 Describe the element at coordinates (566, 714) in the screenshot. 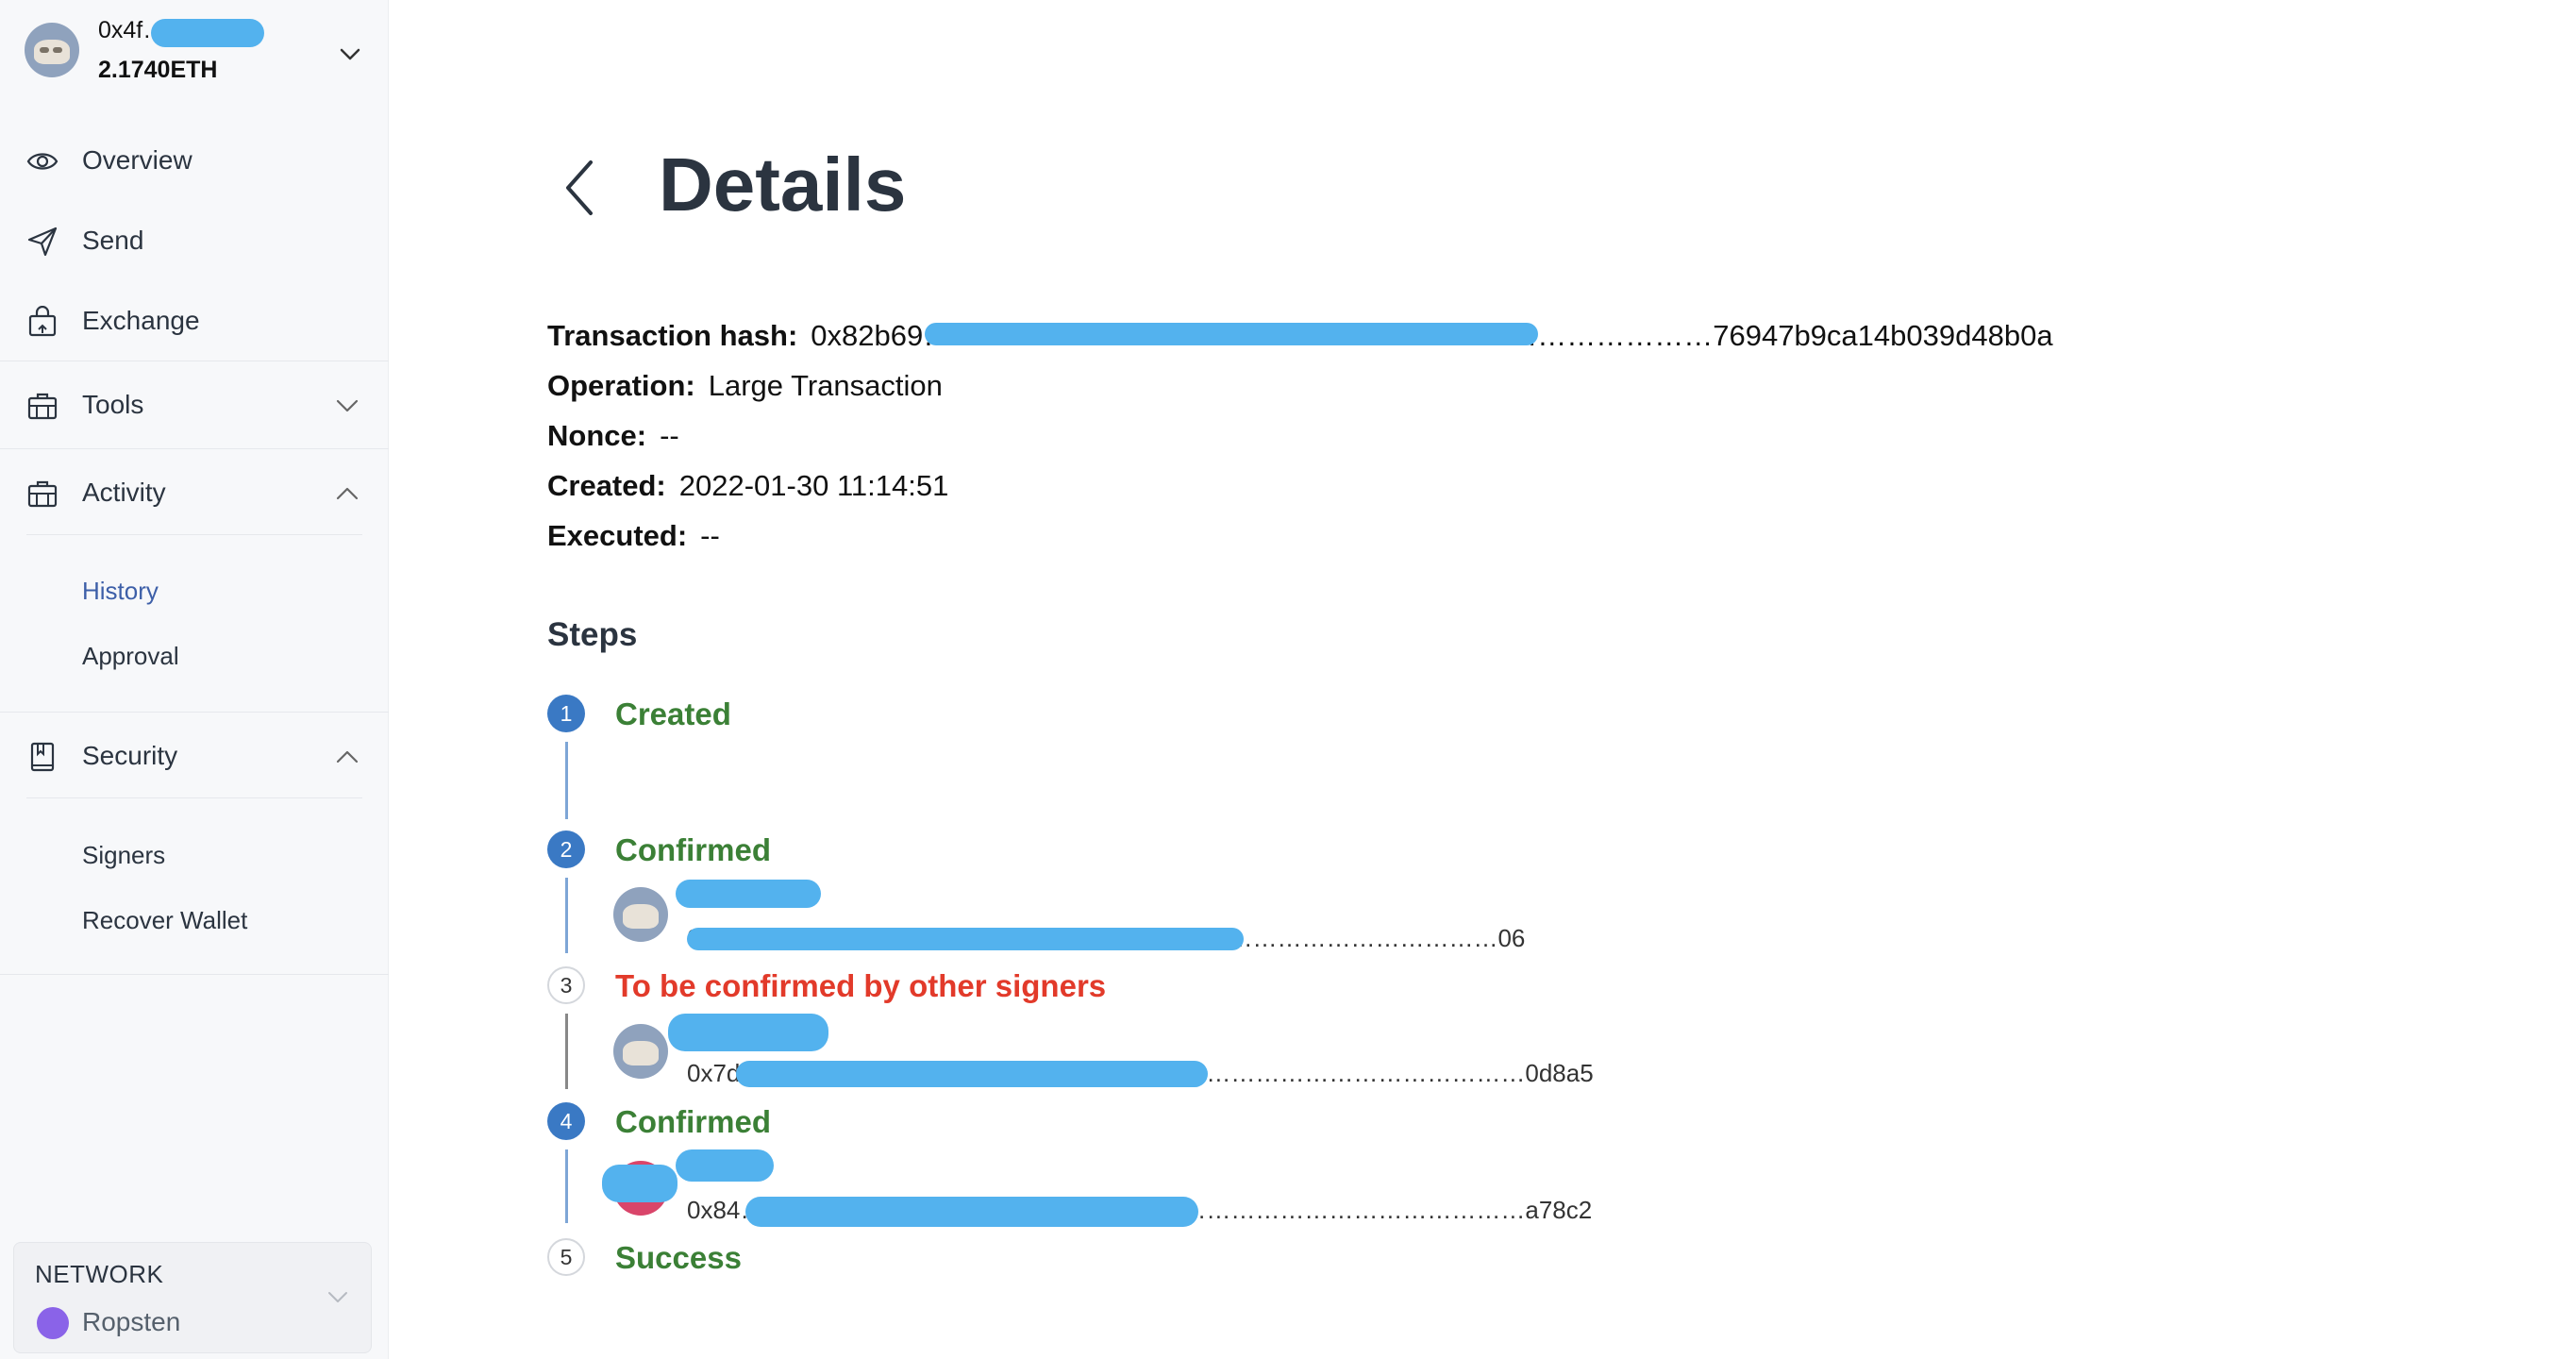

I see `step-number: 1` at that location.